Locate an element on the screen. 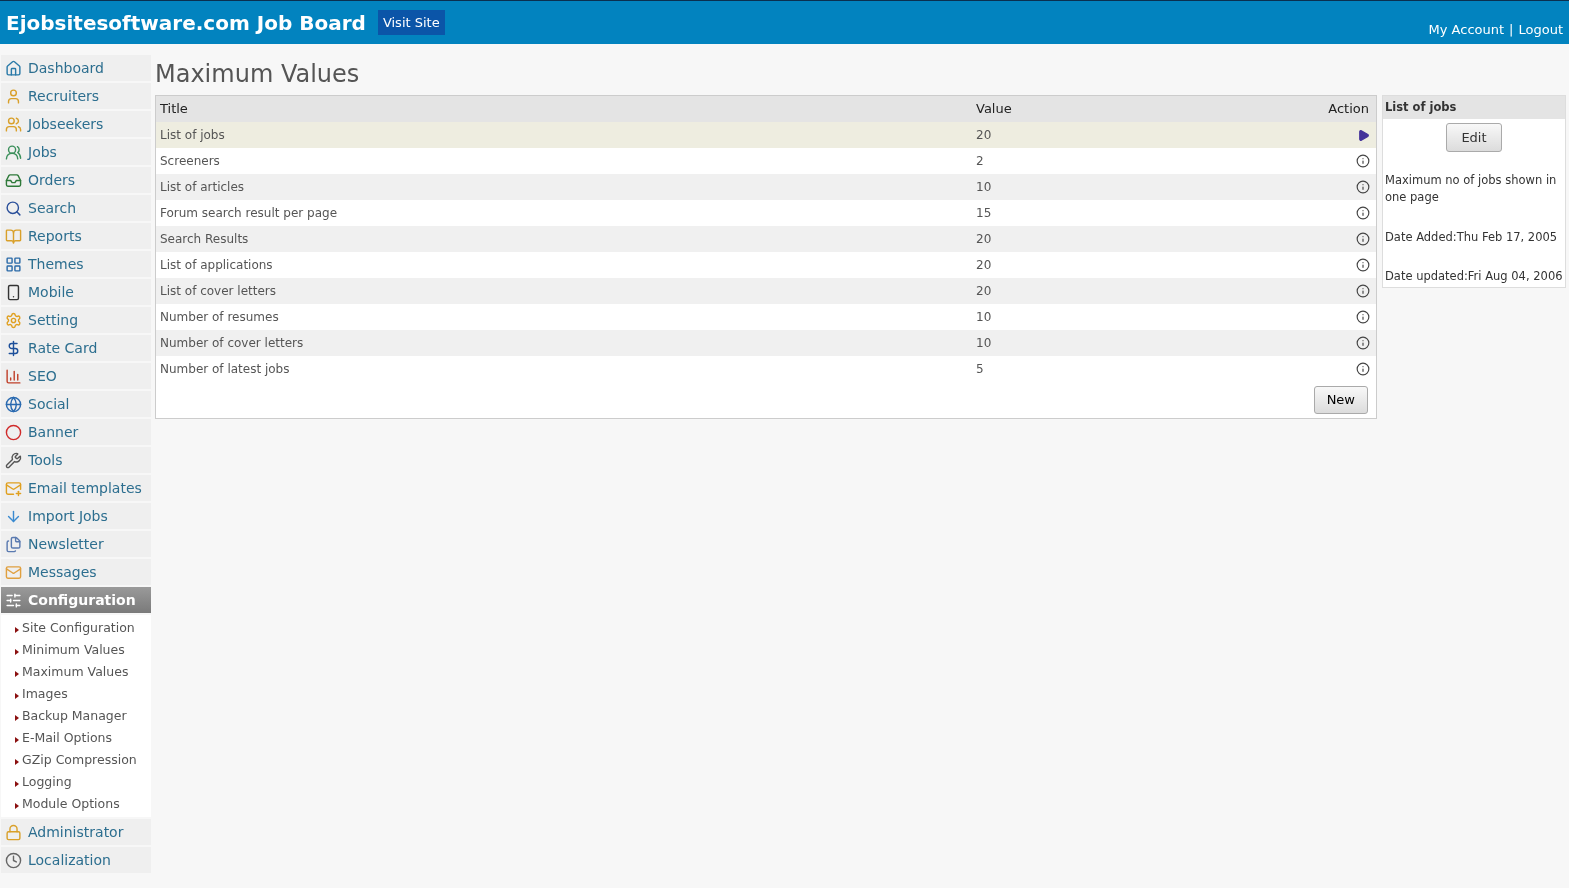 The height and width of the screenshot is (888, 1569). submenu-item: E-Mail Options is located at coordinates (76, 738).